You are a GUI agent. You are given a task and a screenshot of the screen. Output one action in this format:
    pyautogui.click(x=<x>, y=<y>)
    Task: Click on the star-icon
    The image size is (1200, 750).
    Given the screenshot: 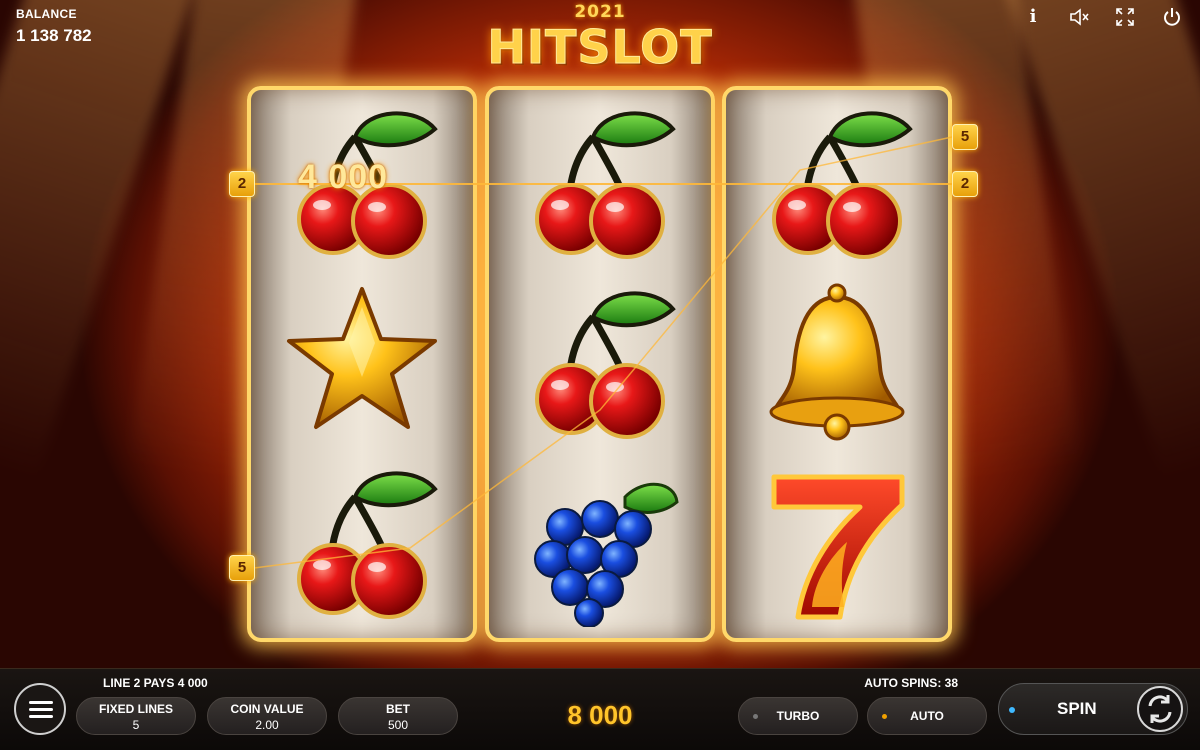 What is the action you would take?
    pyautogui.click(x=362, y=358)
    